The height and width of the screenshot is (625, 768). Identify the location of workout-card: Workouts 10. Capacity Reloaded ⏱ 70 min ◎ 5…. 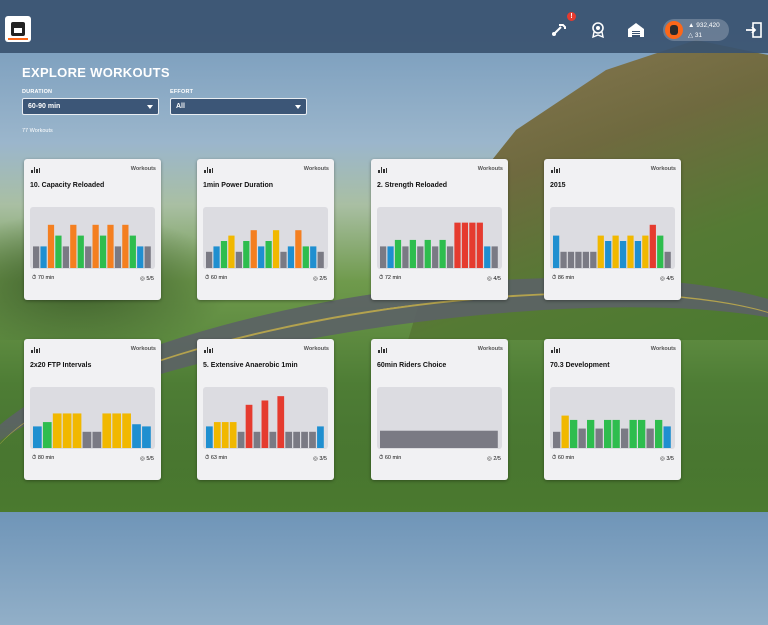
(92, 229).